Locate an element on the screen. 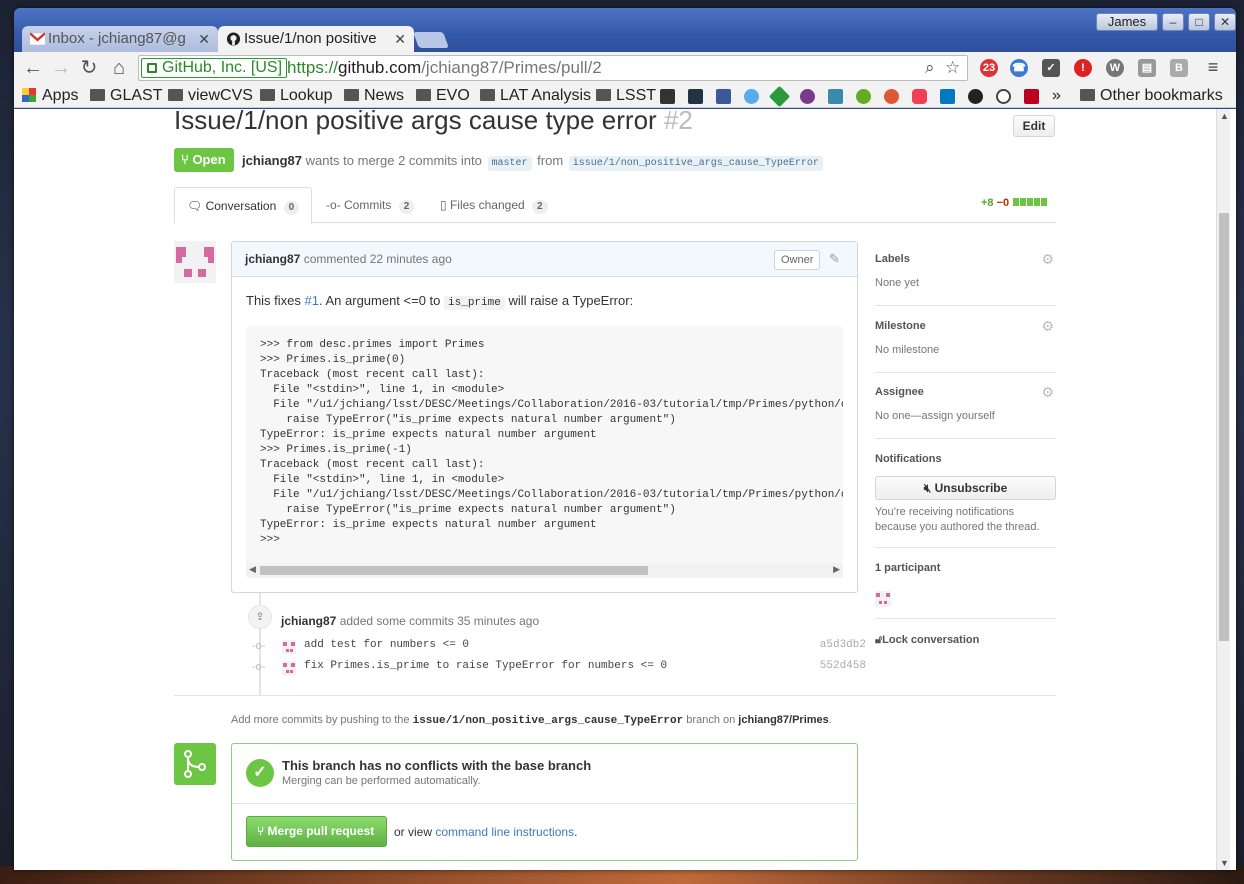  bookmark-purple-icon is located at coordinates (807, 96).